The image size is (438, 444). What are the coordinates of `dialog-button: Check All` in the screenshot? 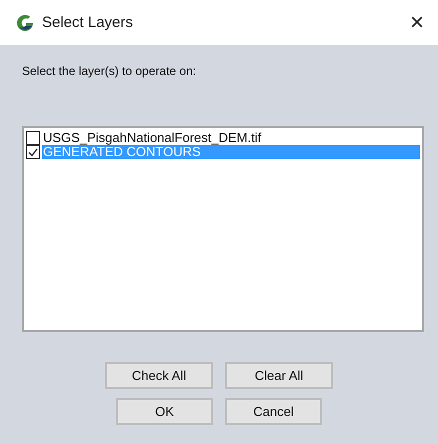 It's located at (159, 375).